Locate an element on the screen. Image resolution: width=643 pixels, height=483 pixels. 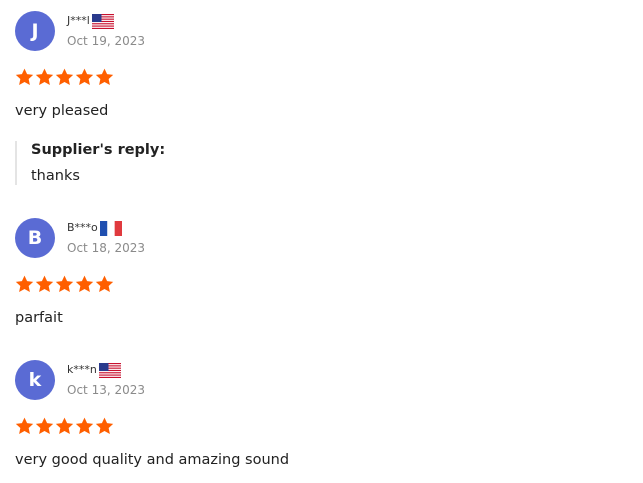
review-text: parfait is located at coordinates (39, 318).